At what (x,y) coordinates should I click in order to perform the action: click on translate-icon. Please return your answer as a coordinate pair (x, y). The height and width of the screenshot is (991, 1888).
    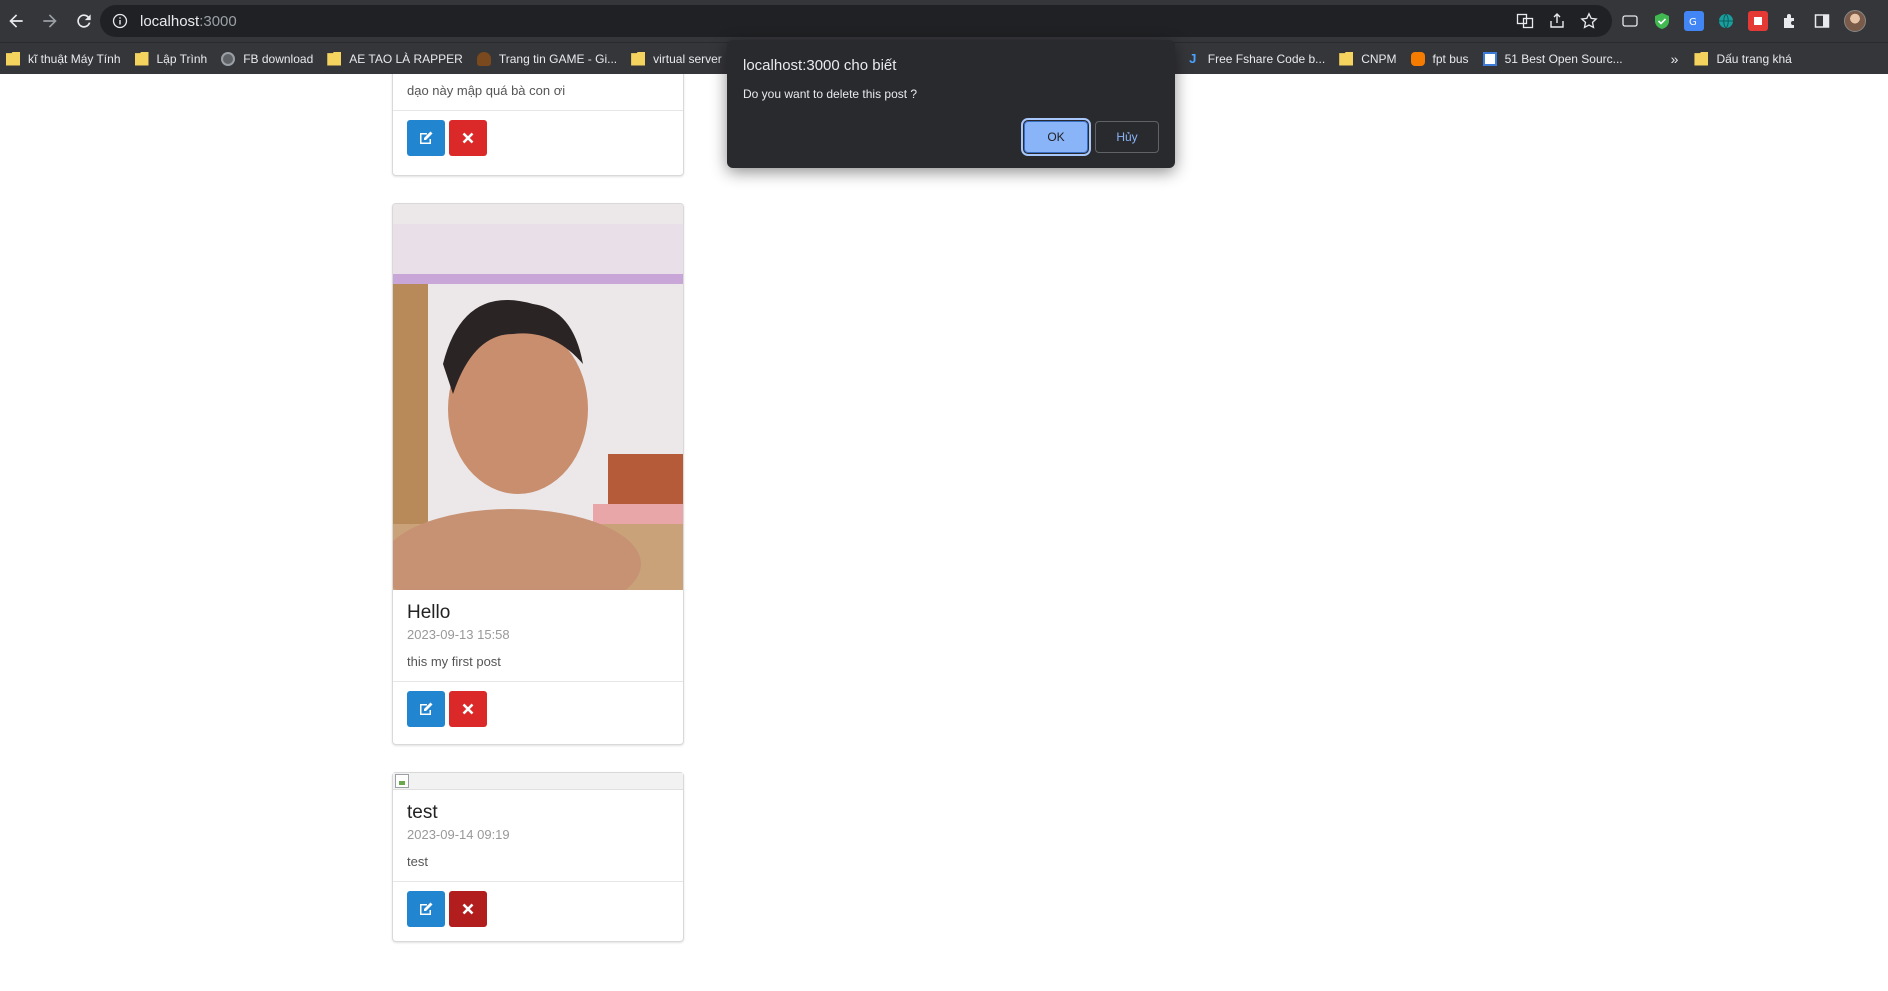
    Looking at the image, I should click on (1525, 21).